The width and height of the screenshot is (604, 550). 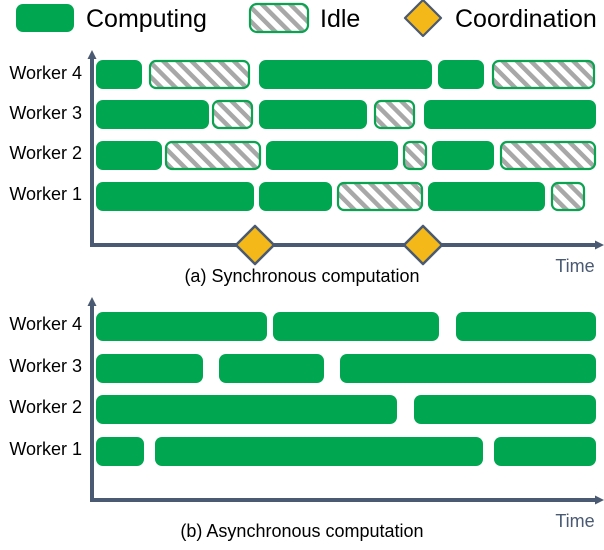 I want to click on legend: Computing Idle Coordination, so click(x=306, y=19).